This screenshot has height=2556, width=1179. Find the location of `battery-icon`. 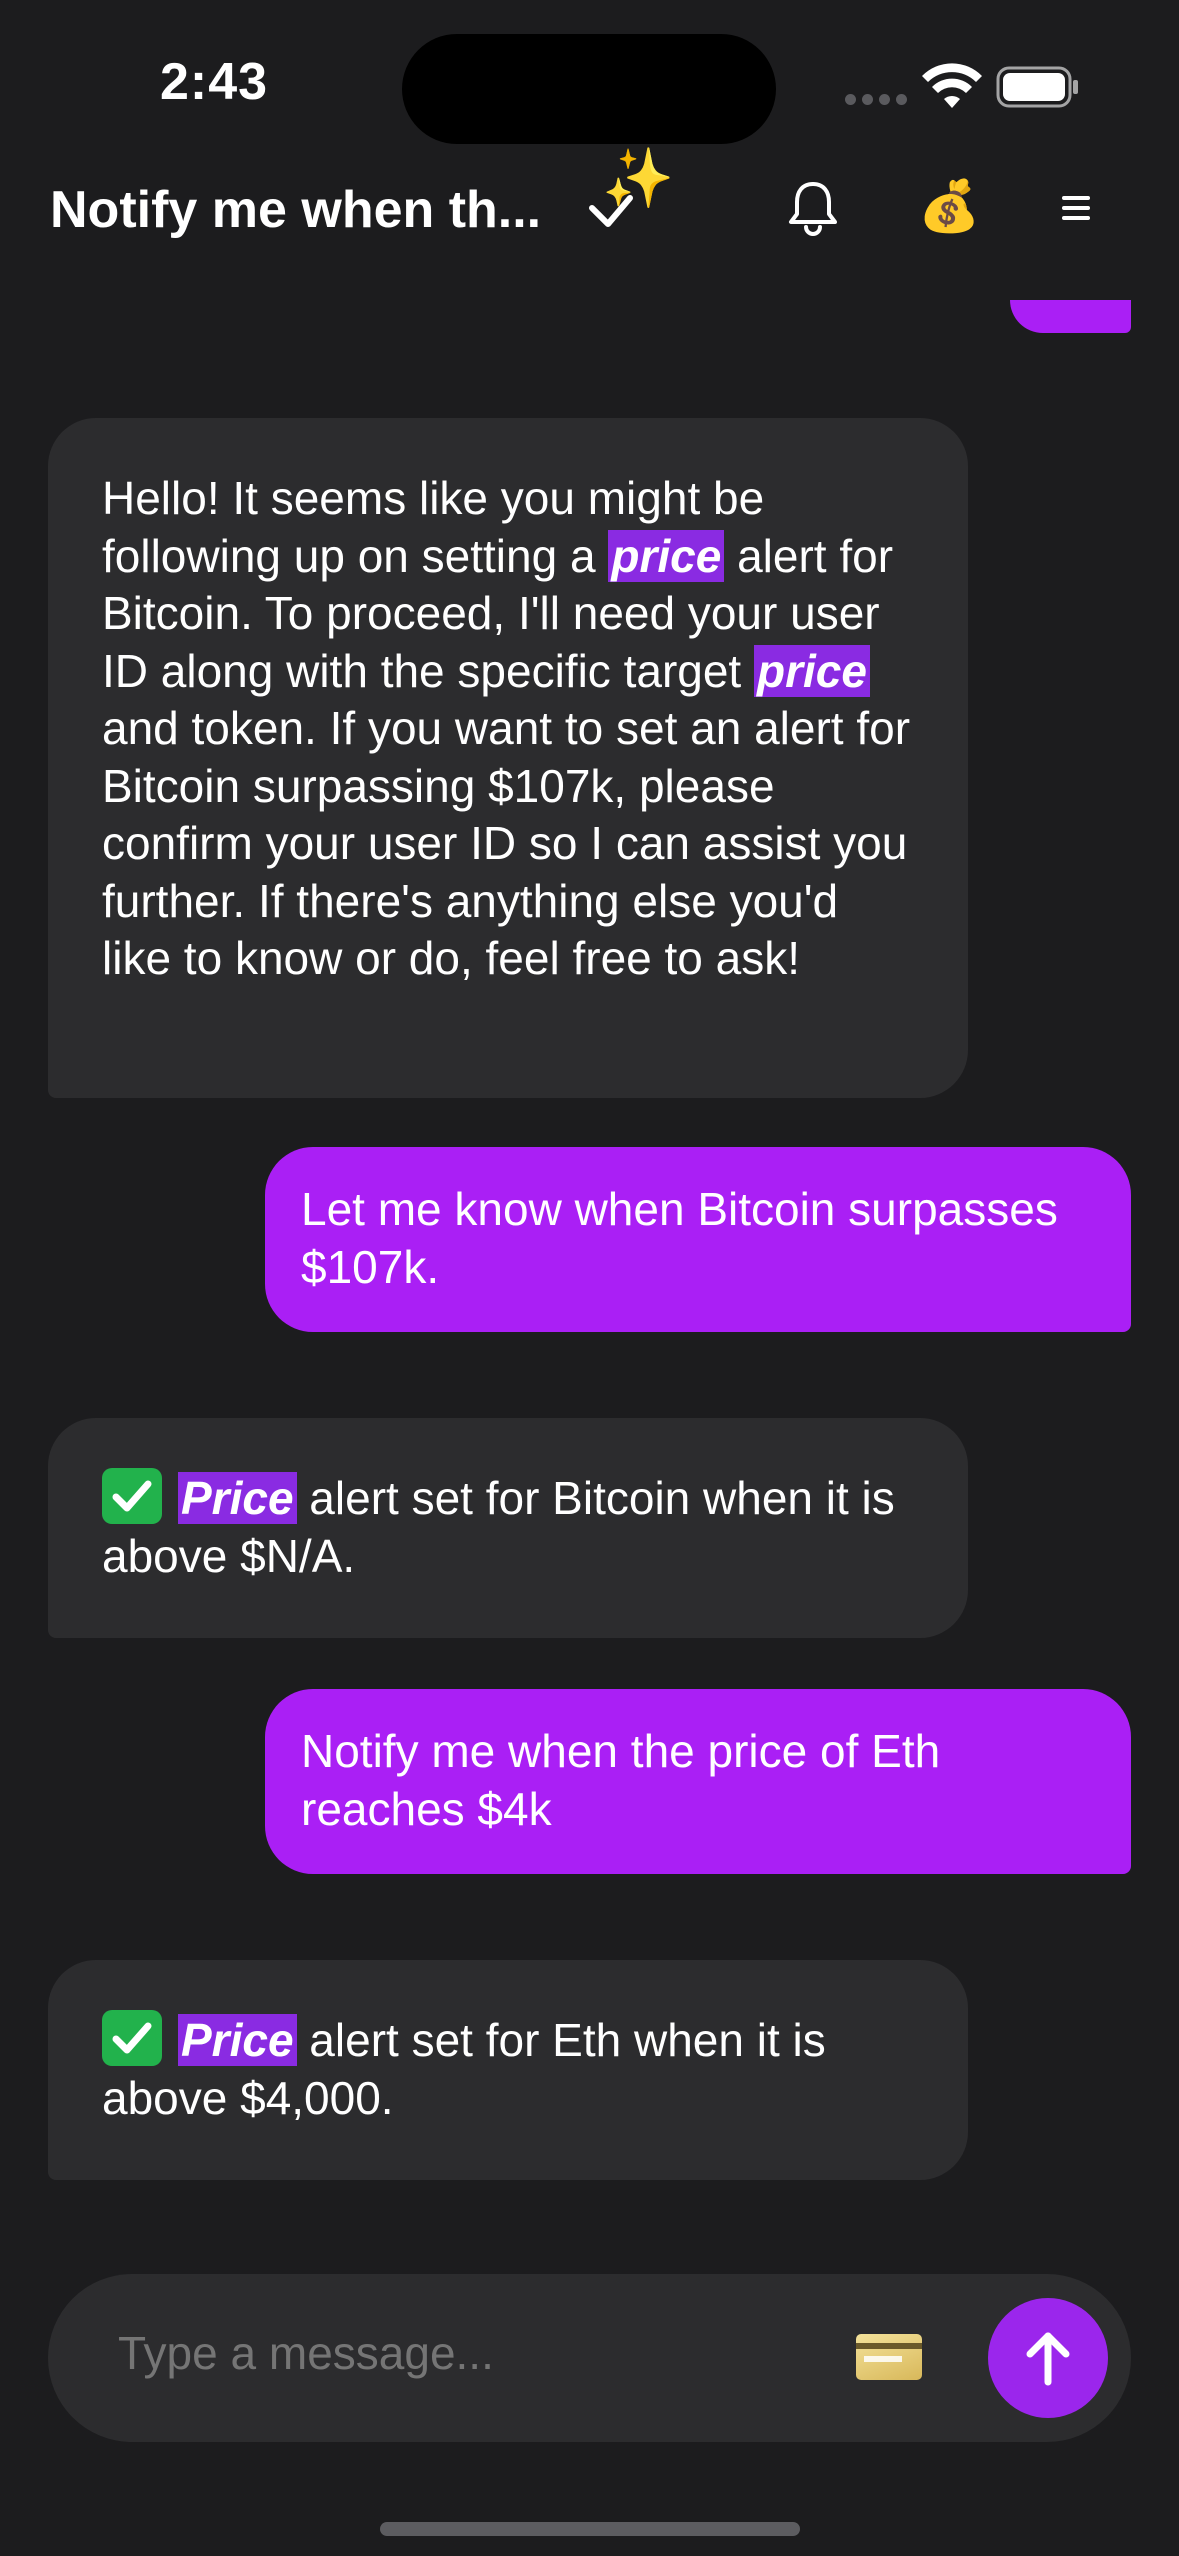

battery-icon is located at coordinates (1037, 87).